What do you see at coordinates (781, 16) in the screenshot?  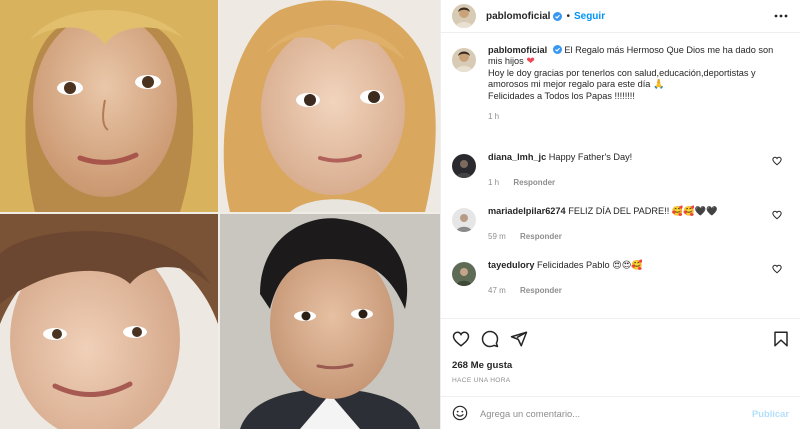 I see `more-options-icon` at bounding box center [781, 16].